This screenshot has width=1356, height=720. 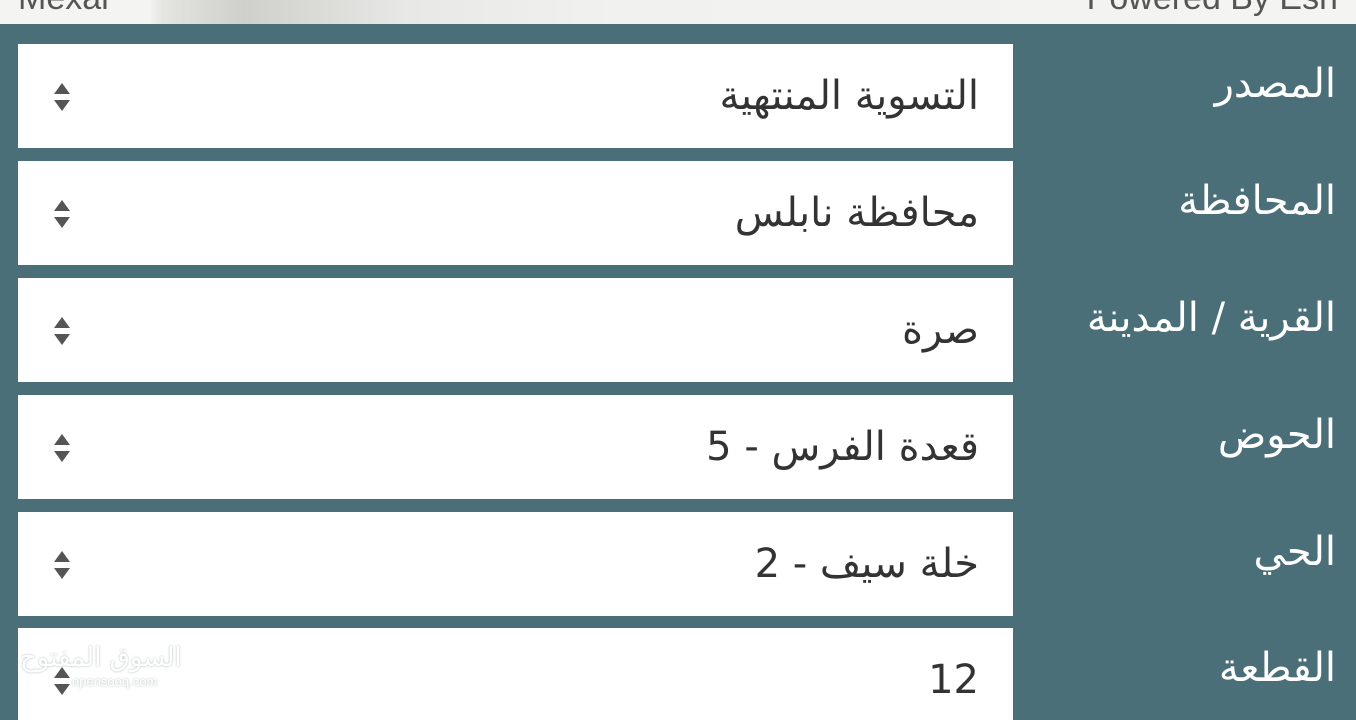 I want to click on top-bar: Mexar Powered By Esri, so click(x=678, y=12).